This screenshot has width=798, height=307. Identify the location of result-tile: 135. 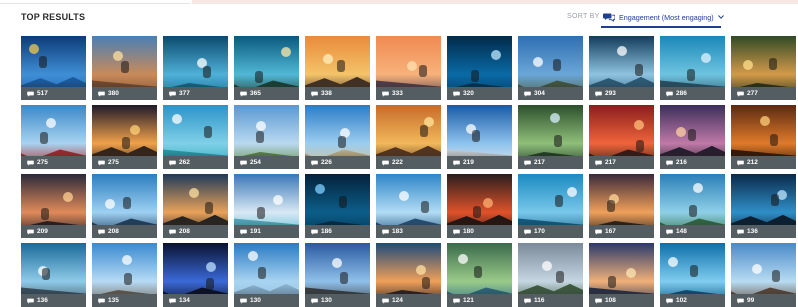
(124, 275).